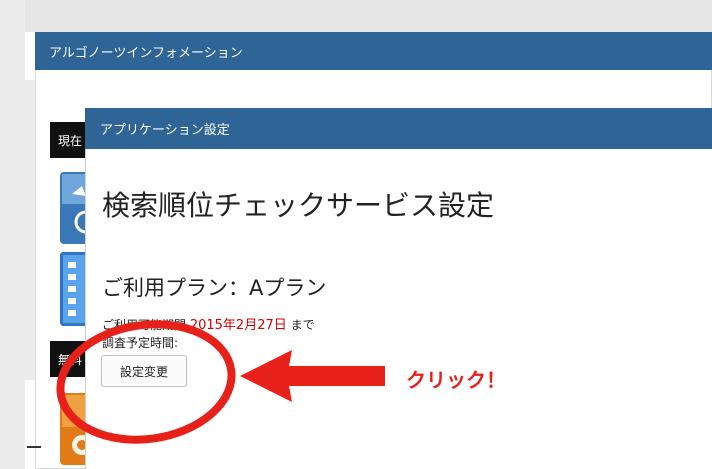 The image size is (712, 469). I want to click on background-window-title: アルゴノーツインフォメーション, so click(373, 51).